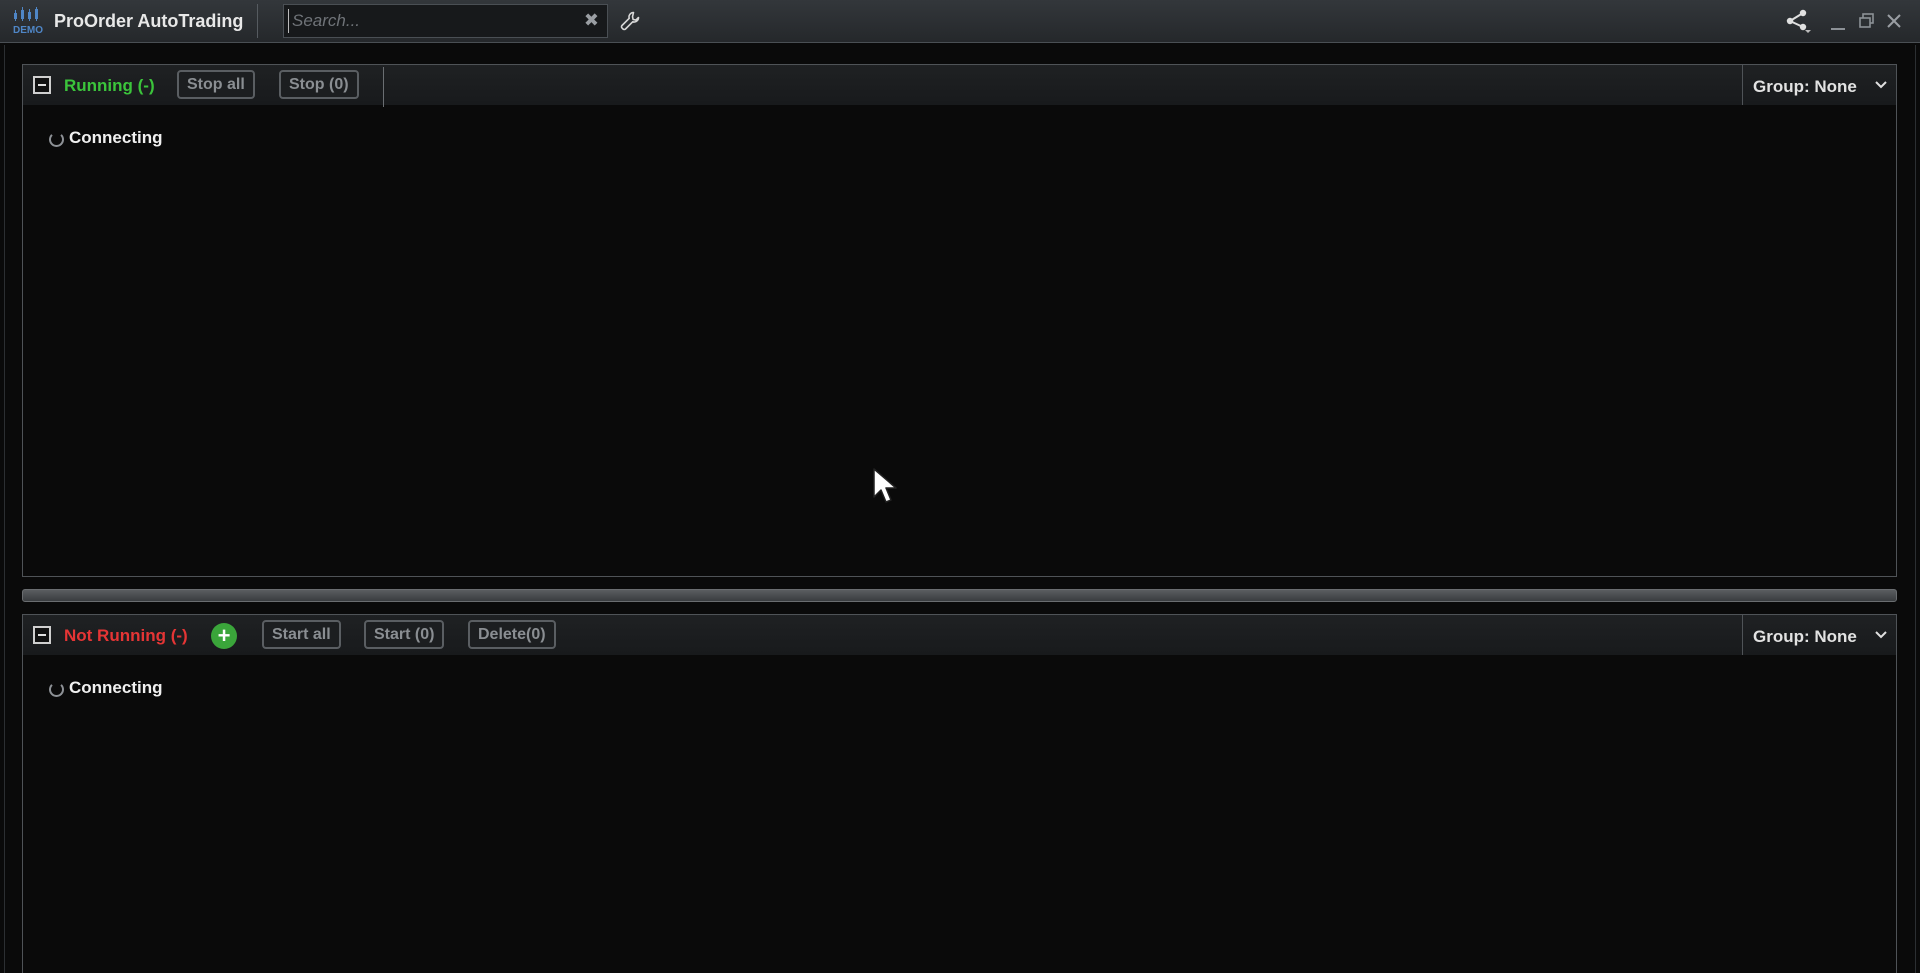  What do you see at coordinates (42, 635) in the screenshot?
I see `not-running-collapse-button` at bounding box center [42, 635].